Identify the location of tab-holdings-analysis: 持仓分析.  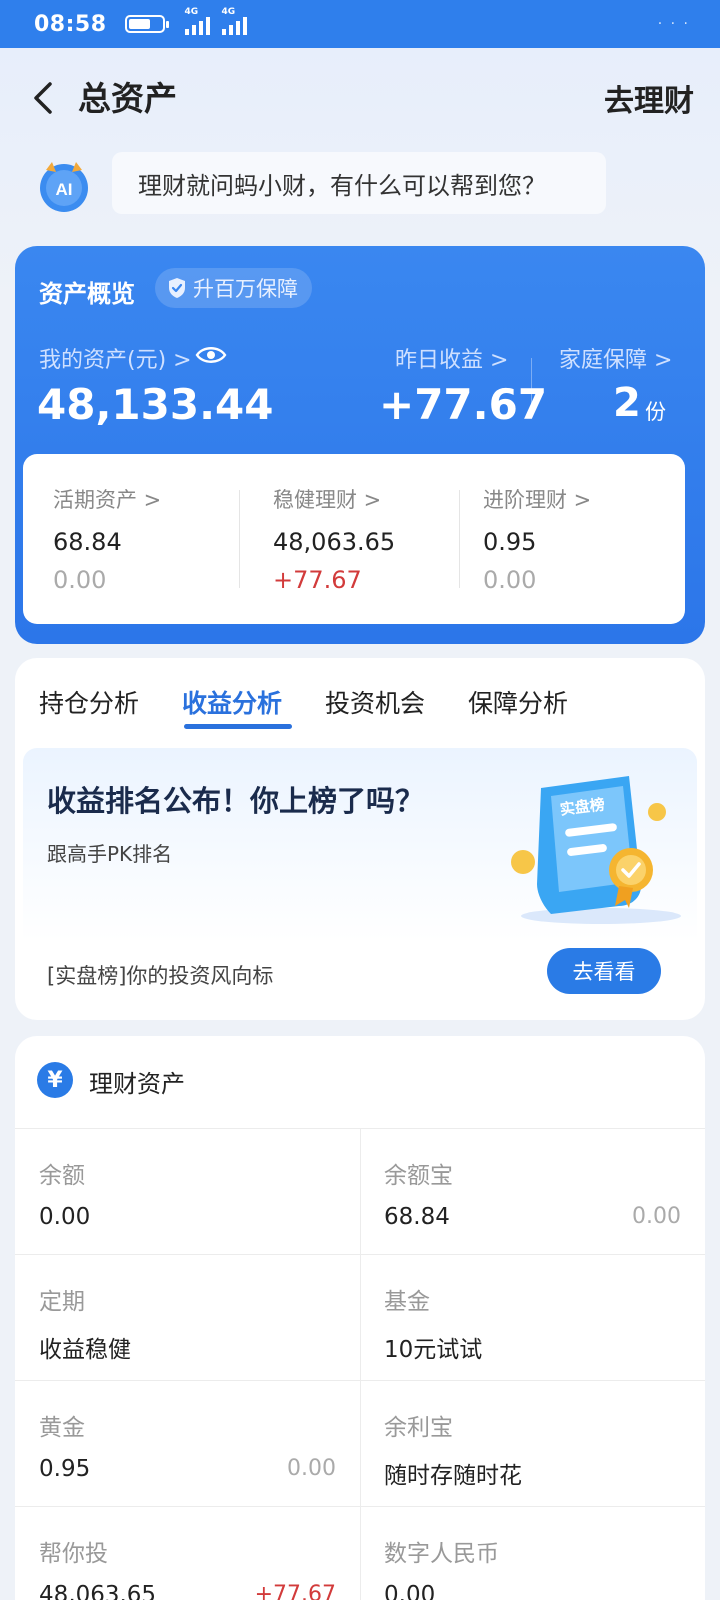
(89, 702).